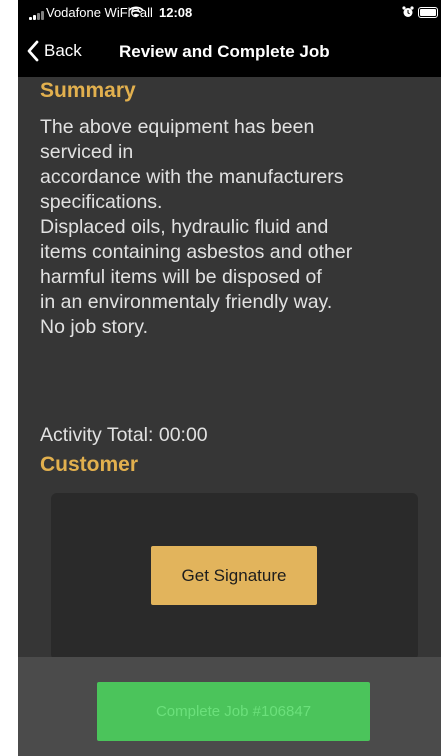 This screenshot has height=756, width=441. Describe the element at coordinates (177, 127) in the screenshot. I see `summary-line: The above equipment has been` at that location.